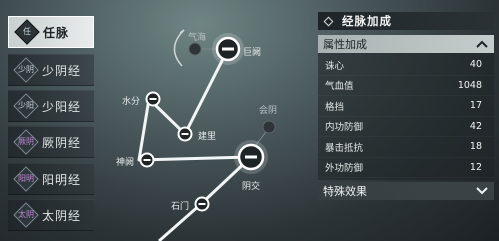 This screenshot has width=499, height=241. I want to click on sidebar-item-shaoyin: 少阴 少阴经, so click(51, 70).